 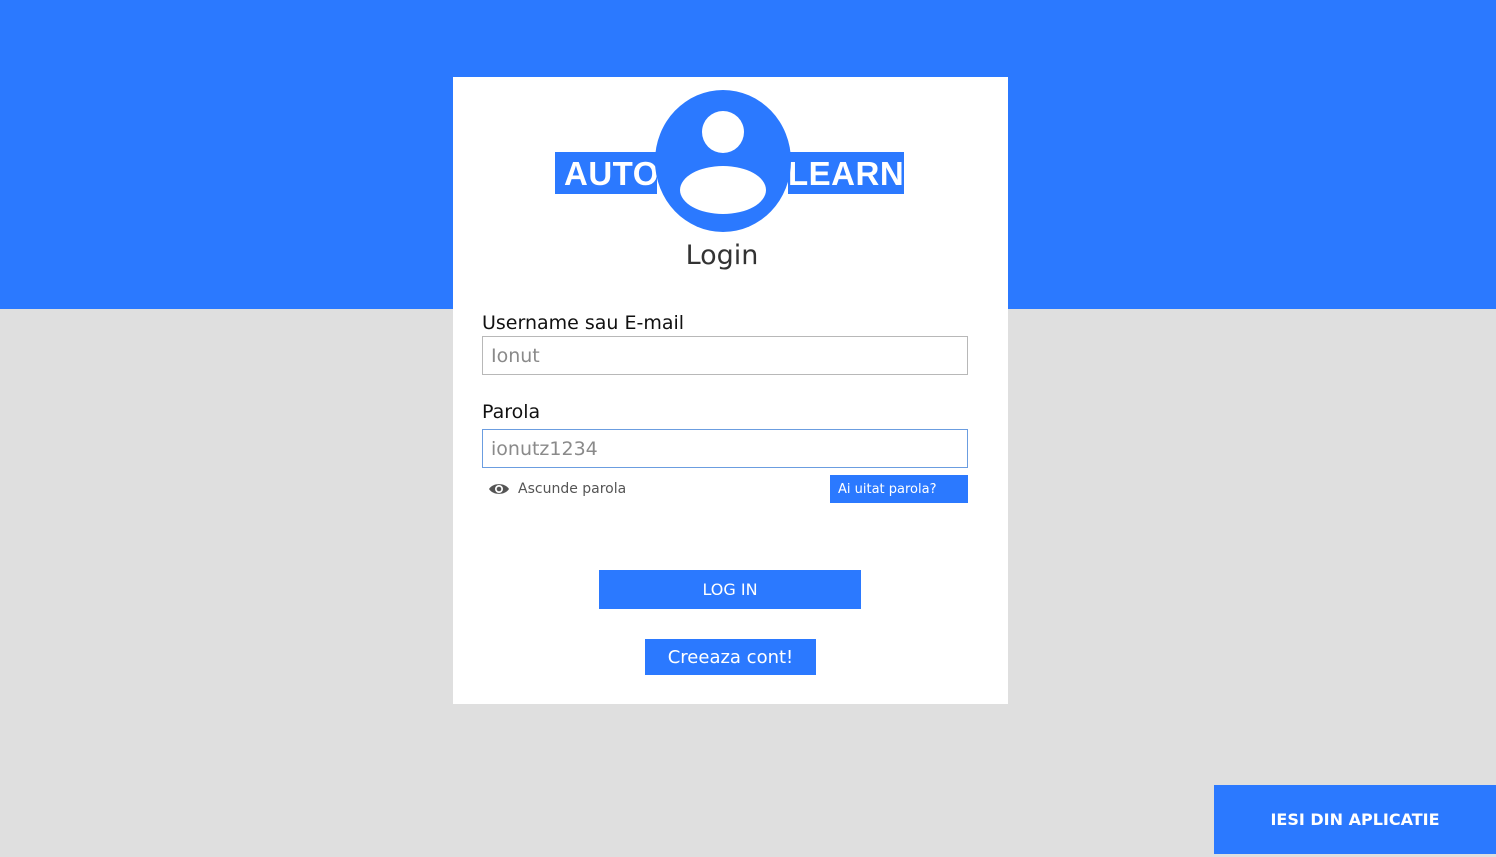 What do you see at coordinates (499, 489) in the screenshot?
I see `eye-icon` at bounding box center [499, 489].